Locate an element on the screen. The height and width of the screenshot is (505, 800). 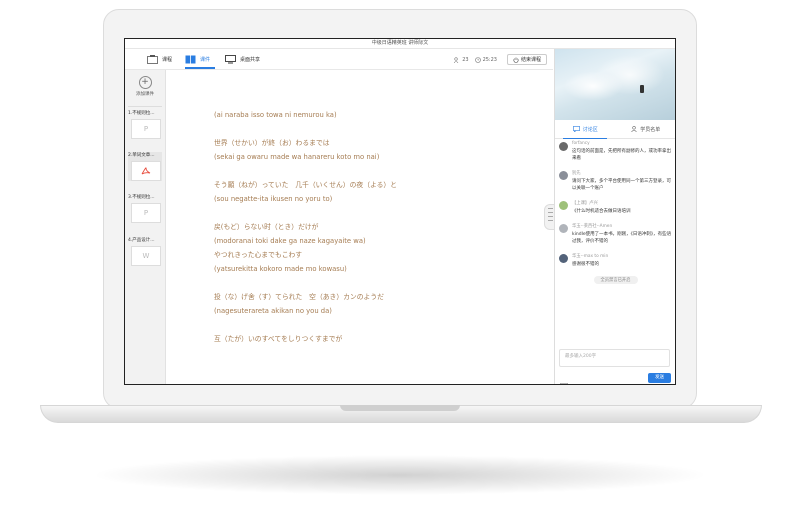
user-icon is located at coordinates (634, 129).